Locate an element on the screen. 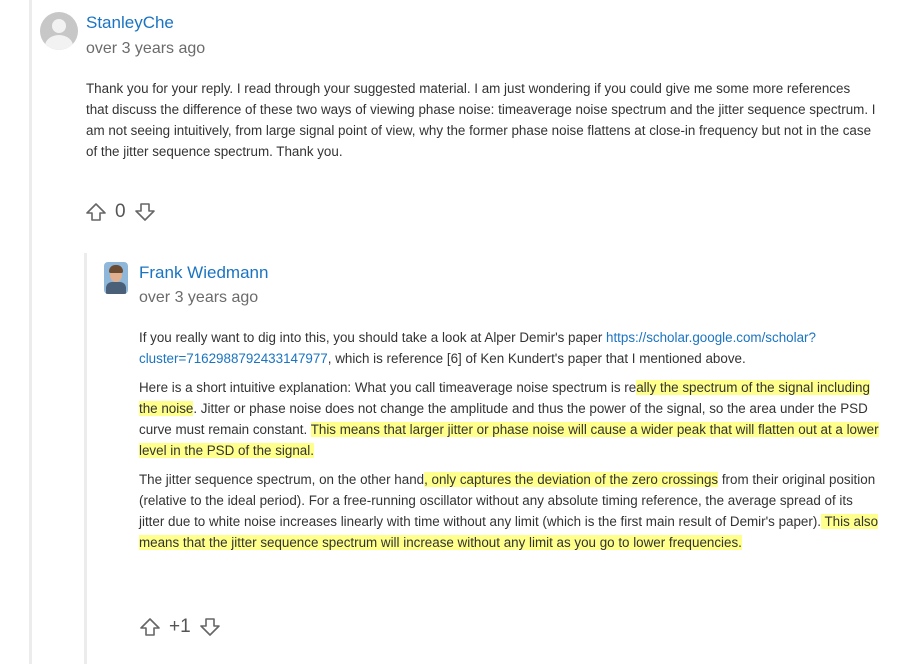 This screenshot has height=664, width=921. vote-controls: 0 is located at coordinates (120, 212).